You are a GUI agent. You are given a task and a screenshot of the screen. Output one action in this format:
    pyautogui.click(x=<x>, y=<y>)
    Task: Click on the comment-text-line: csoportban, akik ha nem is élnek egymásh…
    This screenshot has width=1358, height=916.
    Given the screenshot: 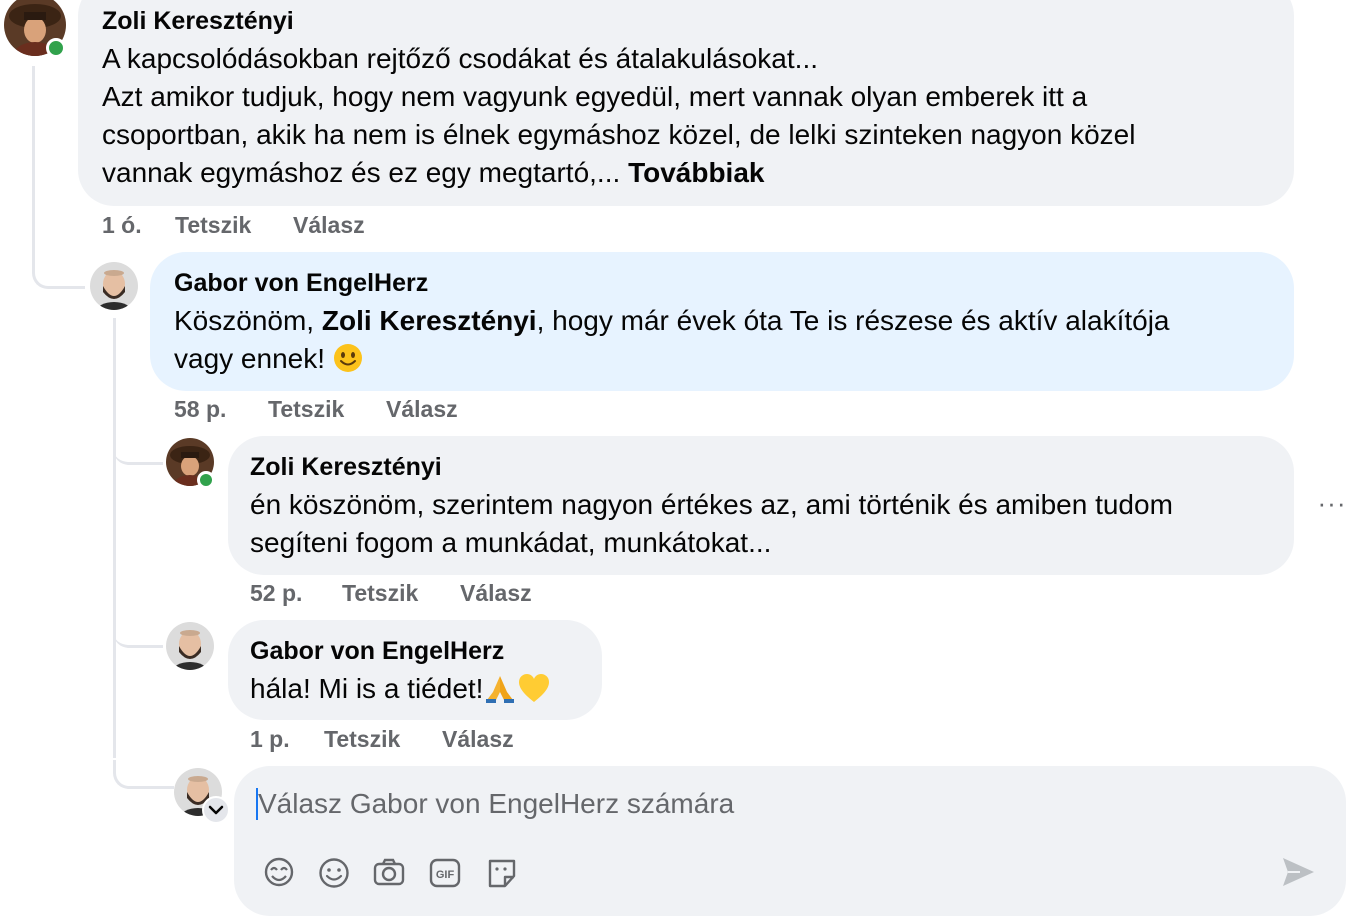 What is the action you would take?
    pyautogui.click(x=619, y=134)
    